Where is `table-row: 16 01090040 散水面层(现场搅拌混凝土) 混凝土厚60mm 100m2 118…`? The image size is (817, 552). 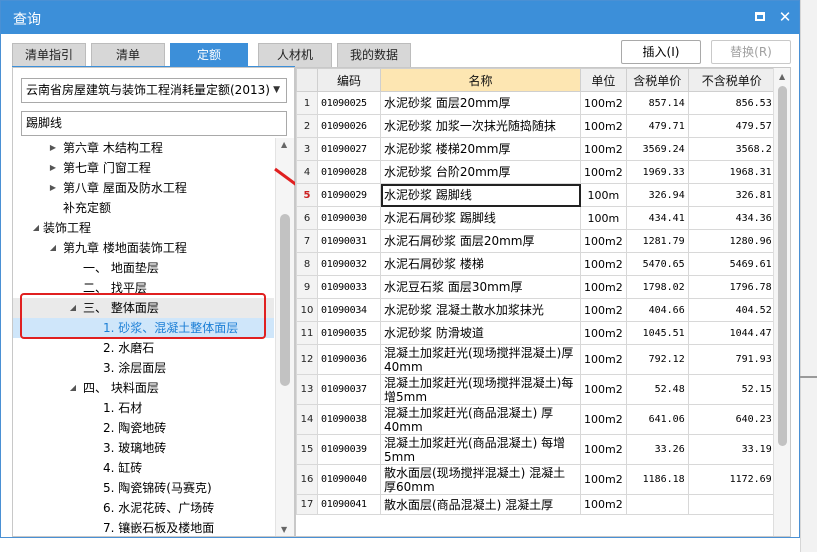
table-row: 16 01090040 散水面层(现场搅拌混凝土) 混凝土厚60mm 100m2 118… is located at coordinates (536, 479).